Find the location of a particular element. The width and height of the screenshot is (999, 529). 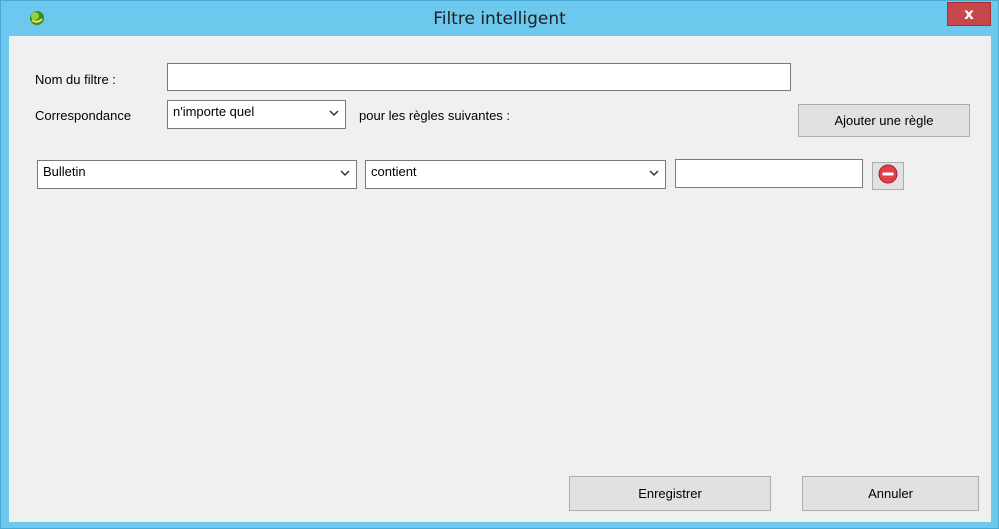

filter-name-input is located at coordinates (479, 77).